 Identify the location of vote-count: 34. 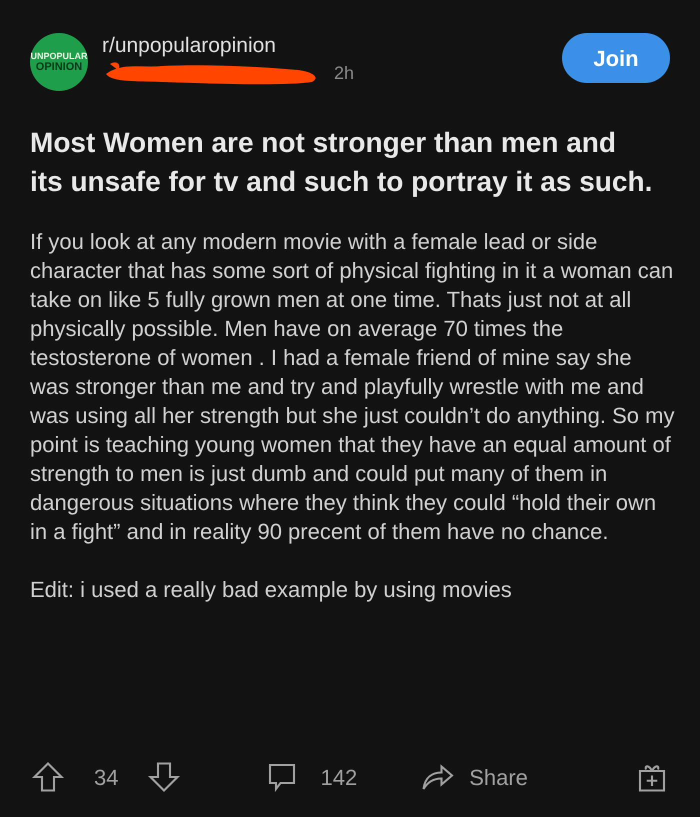
(106, 778).